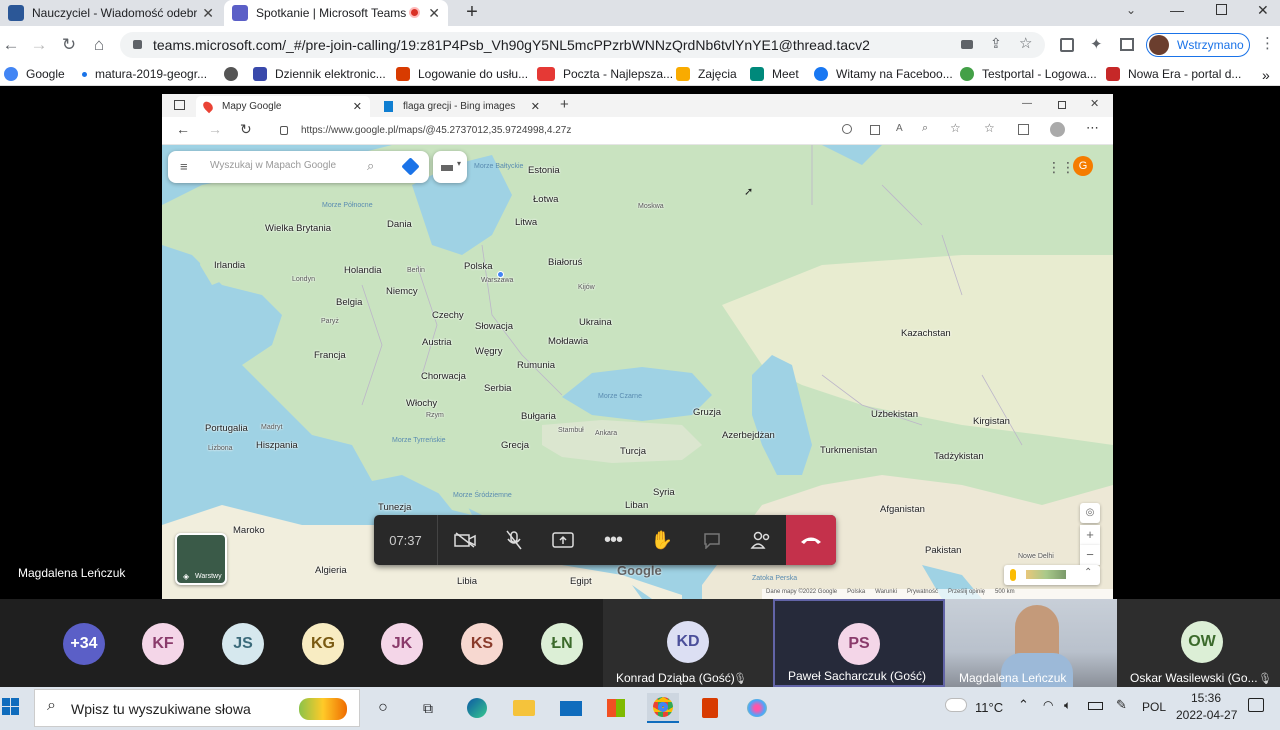 This screenshot has height=730, width=1280. What do you see at coordinates (1206, 715) in the screenshot?
I see `clock-date: 2022-04-27` at bounding box center [1206, 715].